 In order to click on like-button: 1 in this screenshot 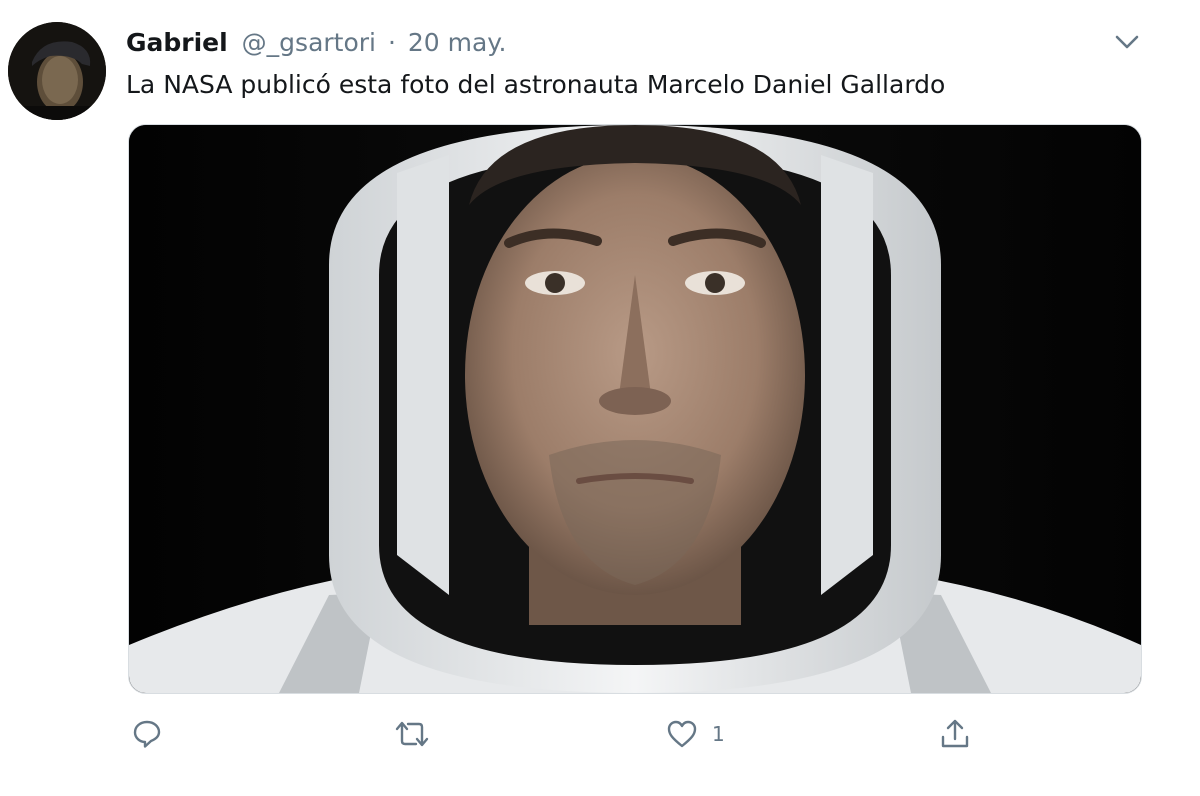, I will do `click(695, 734)`.